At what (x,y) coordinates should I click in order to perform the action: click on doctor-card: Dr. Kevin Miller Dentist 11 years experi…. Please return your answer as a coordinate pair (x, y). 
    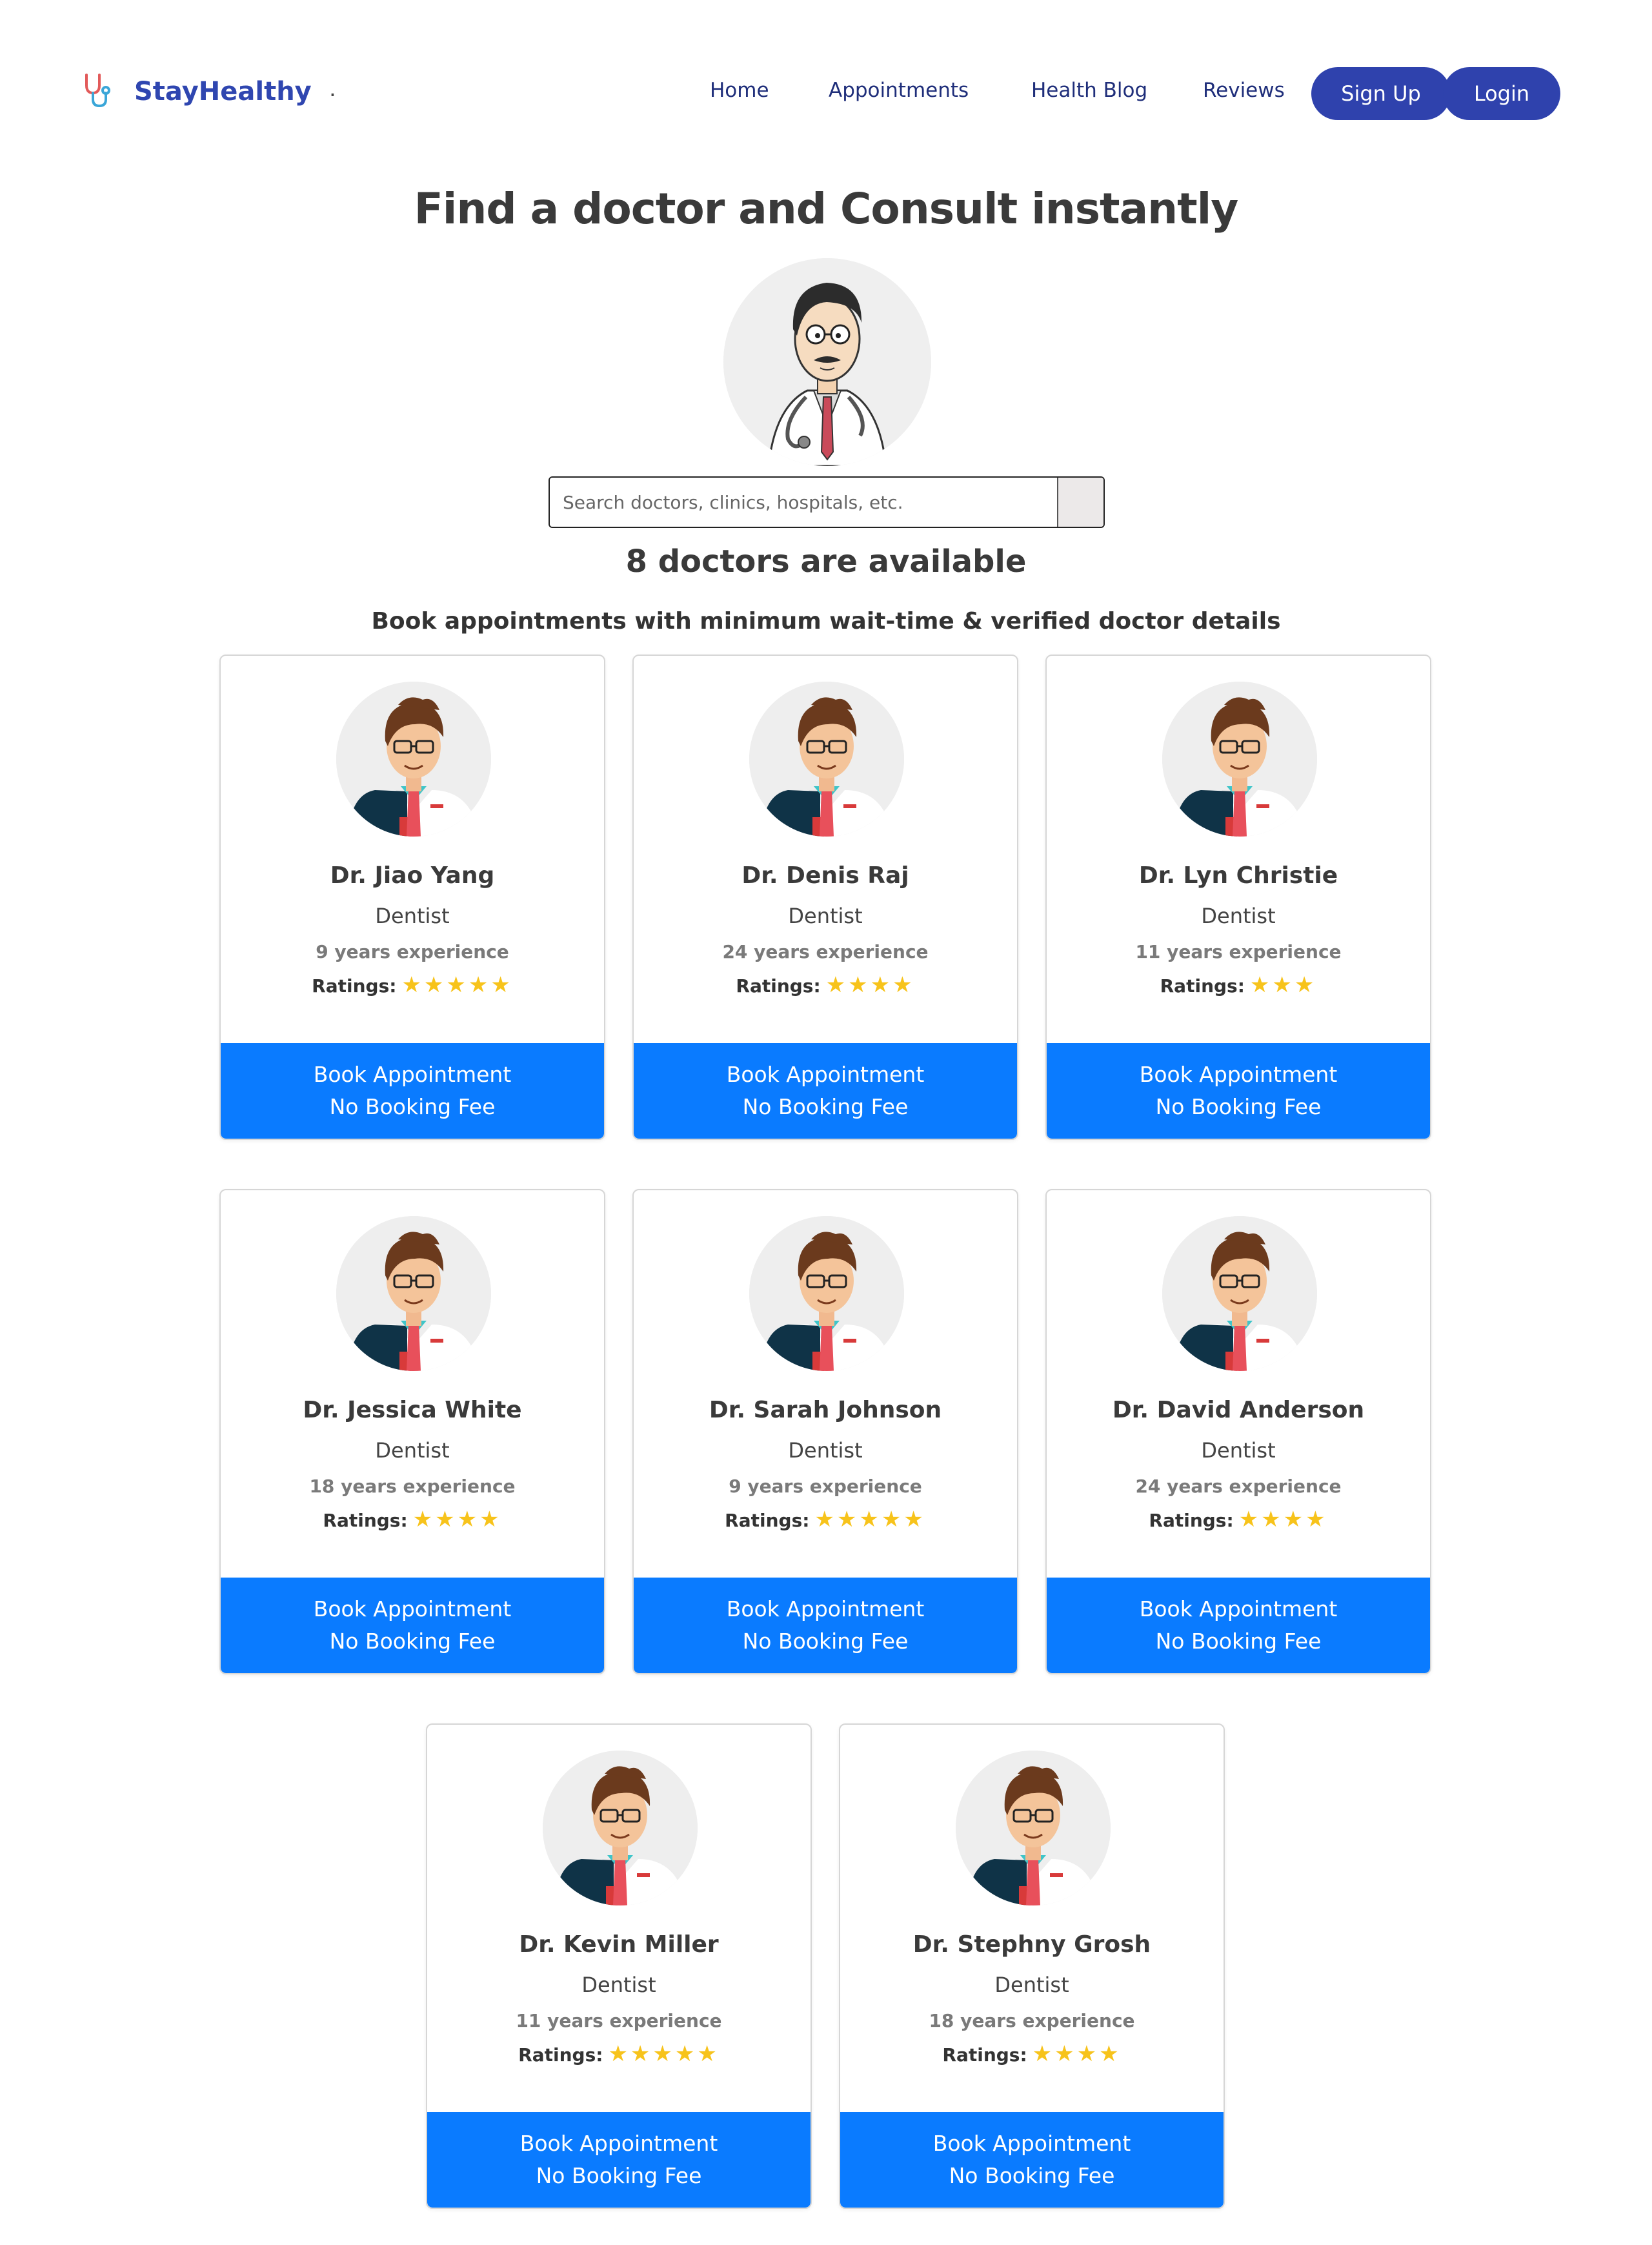
    Looking at the image, I should click on (619, 1966).